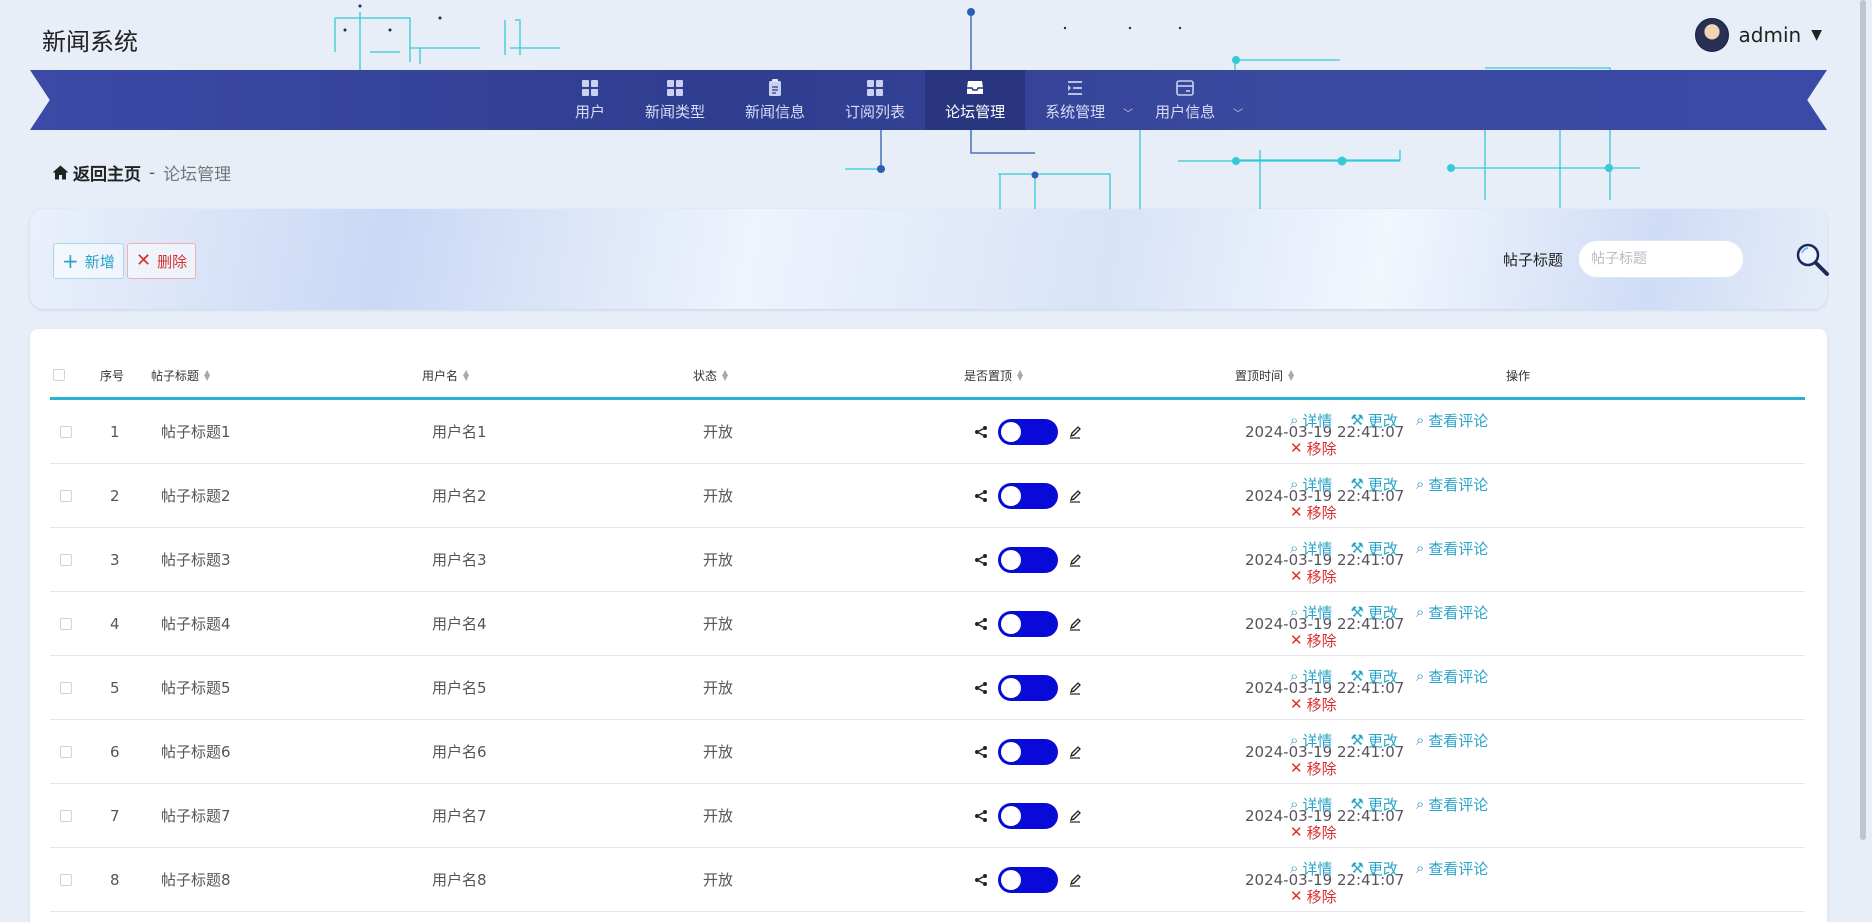 This screenshot has width=1872, height=922. Describe the element at coordinates (59, 375) in the screenshot. I see `select-all-checkbox` at that location.